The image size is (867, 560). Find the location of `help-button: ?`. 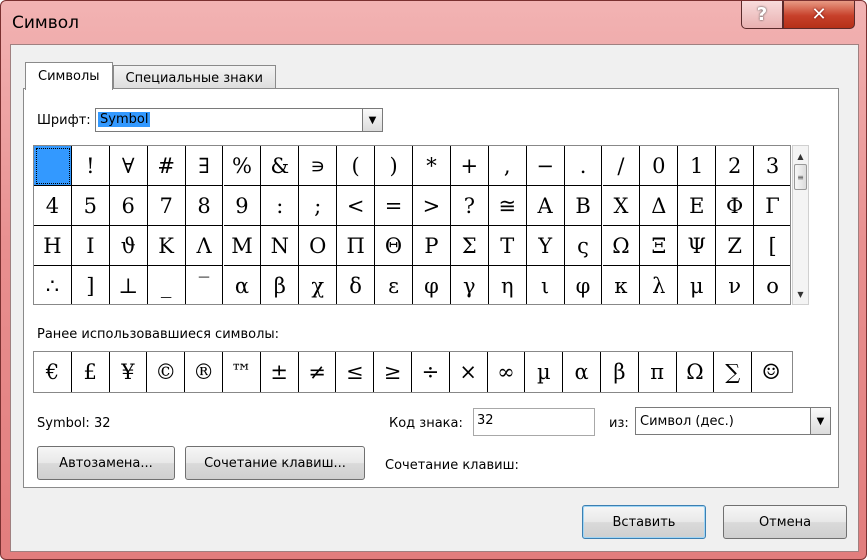

help-button: ? is located at coordinates (762, 15).